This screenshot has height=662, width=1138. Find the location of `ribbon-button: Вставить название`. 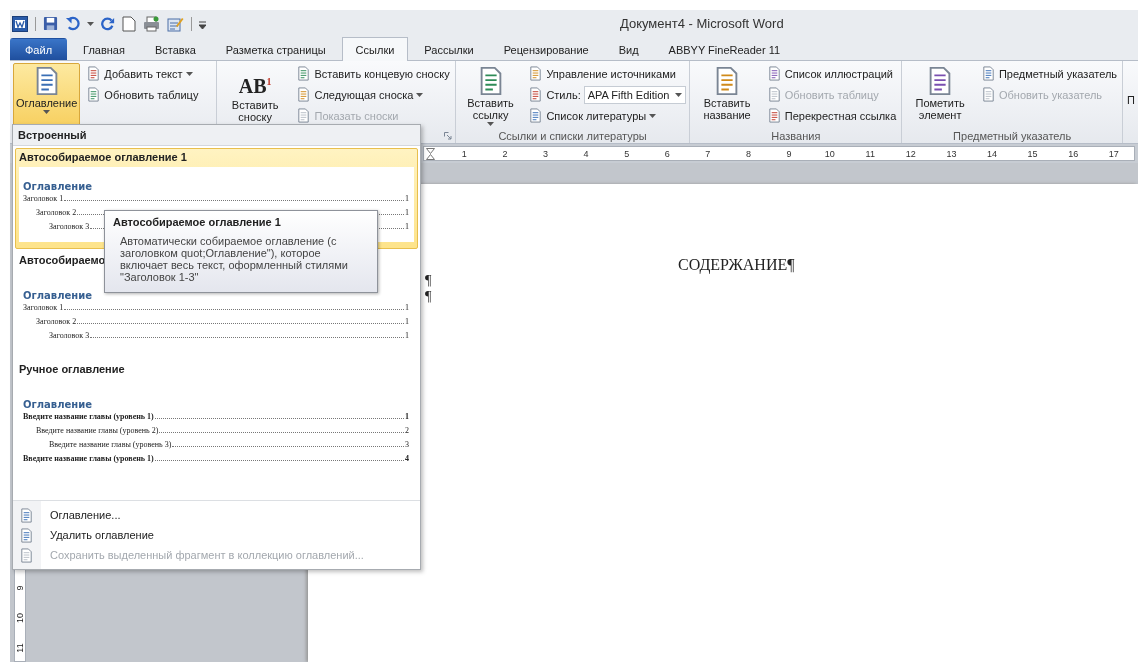

ribbon-button: Вставить название is located at coordinates (727, 96).